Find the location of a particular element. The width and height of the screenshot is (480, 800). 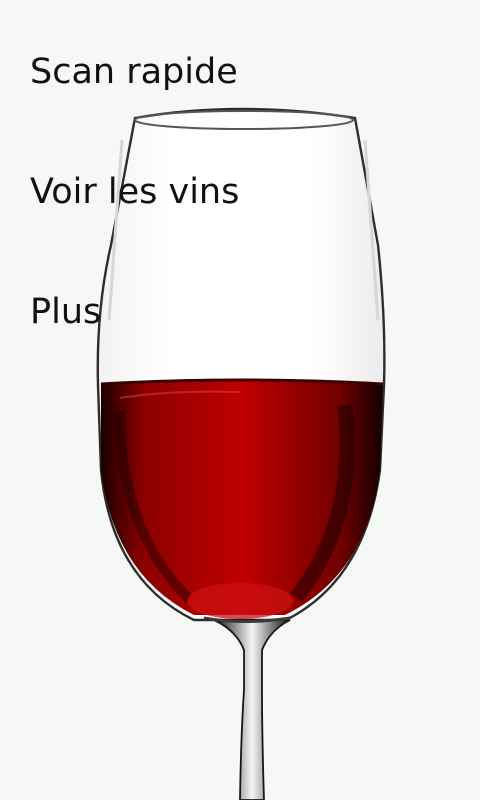

scan-rapide-link: Scan rapide is located at coordinates (134, 72).